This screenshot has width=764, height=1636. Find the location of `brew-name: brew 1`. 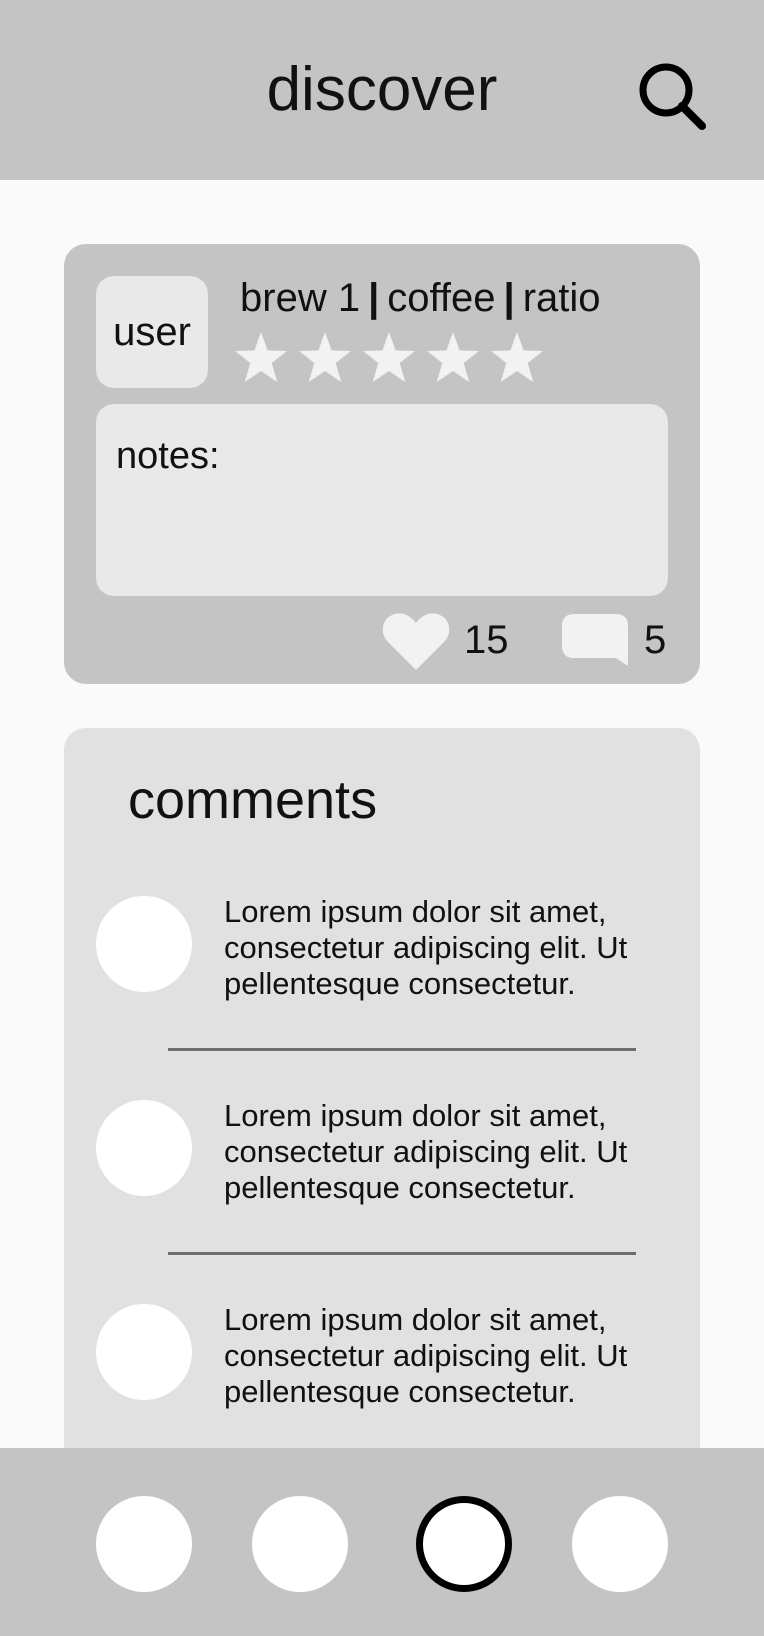

brew-name: brew 1 is located at coordinates (300, 298).